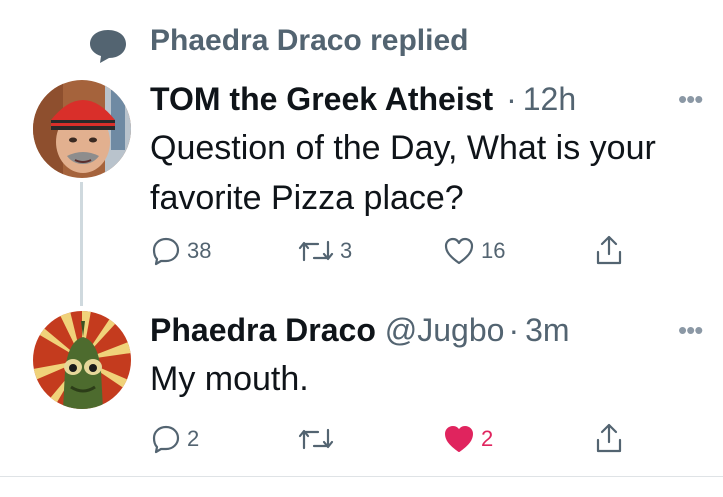 This screenshot has width=723, height=497. I want to click on tweet-header: TOM the Greek Atheist · 12h, so click(363, 99).